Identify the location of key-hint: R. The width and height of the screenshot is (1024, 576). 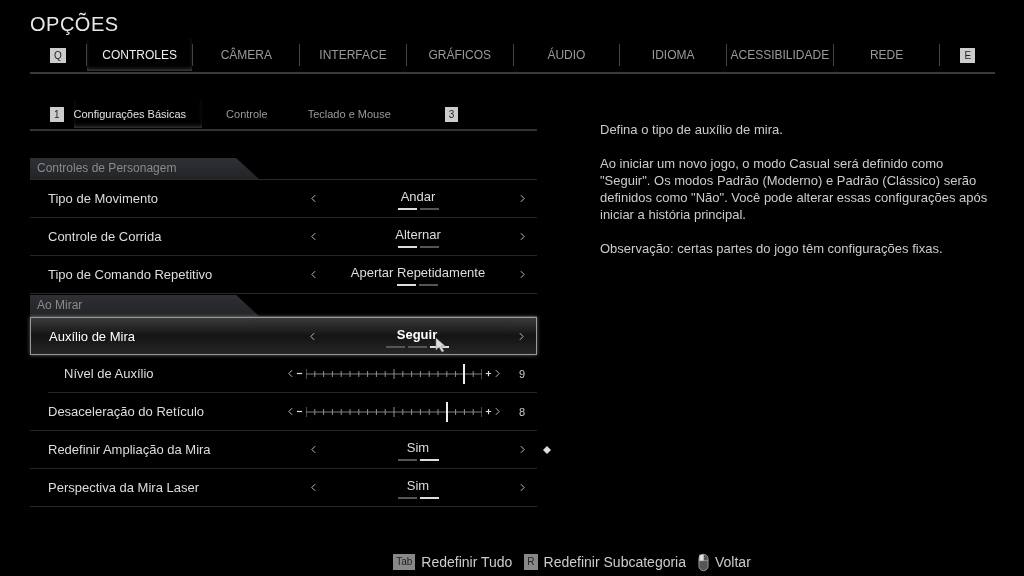
(531, 562).